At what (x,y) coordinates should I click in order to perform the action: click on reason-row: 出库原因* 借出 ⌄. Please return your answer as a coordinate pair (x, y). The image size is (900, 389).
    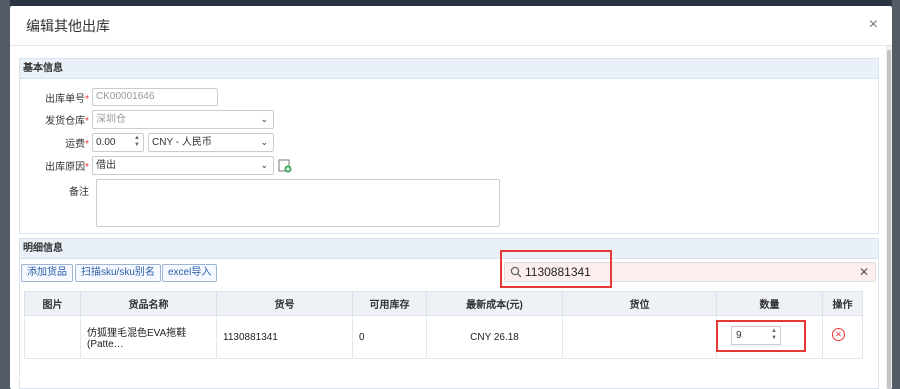
    Looking at the image, I should click on (156, 165).